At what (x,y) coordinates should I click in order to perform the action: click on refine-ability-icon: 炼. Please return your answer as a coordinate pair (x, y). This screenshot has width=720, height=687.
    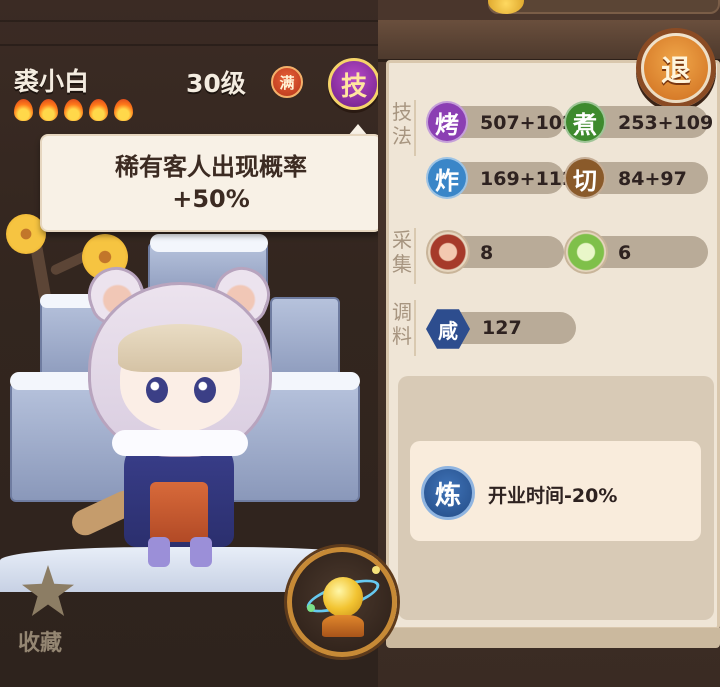
    Looking at the image, I should click on (448, 493).